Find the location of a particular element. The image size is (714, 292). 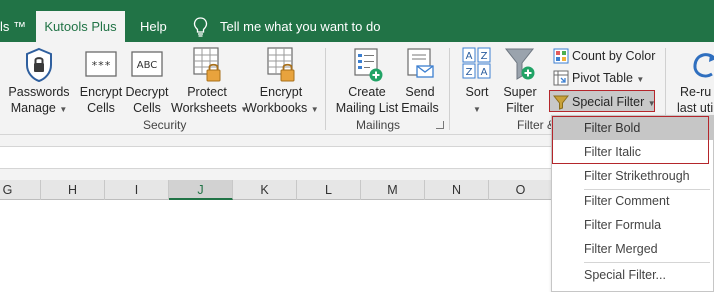

protect-worksheets-label: Protect Worksheets ▼ is located at coordinates (210, 100).